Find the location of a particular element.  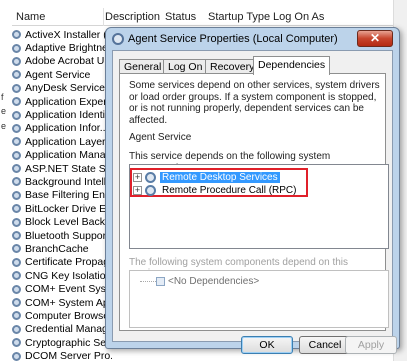

column-header-description: Description is located at coordinates (132, 17).